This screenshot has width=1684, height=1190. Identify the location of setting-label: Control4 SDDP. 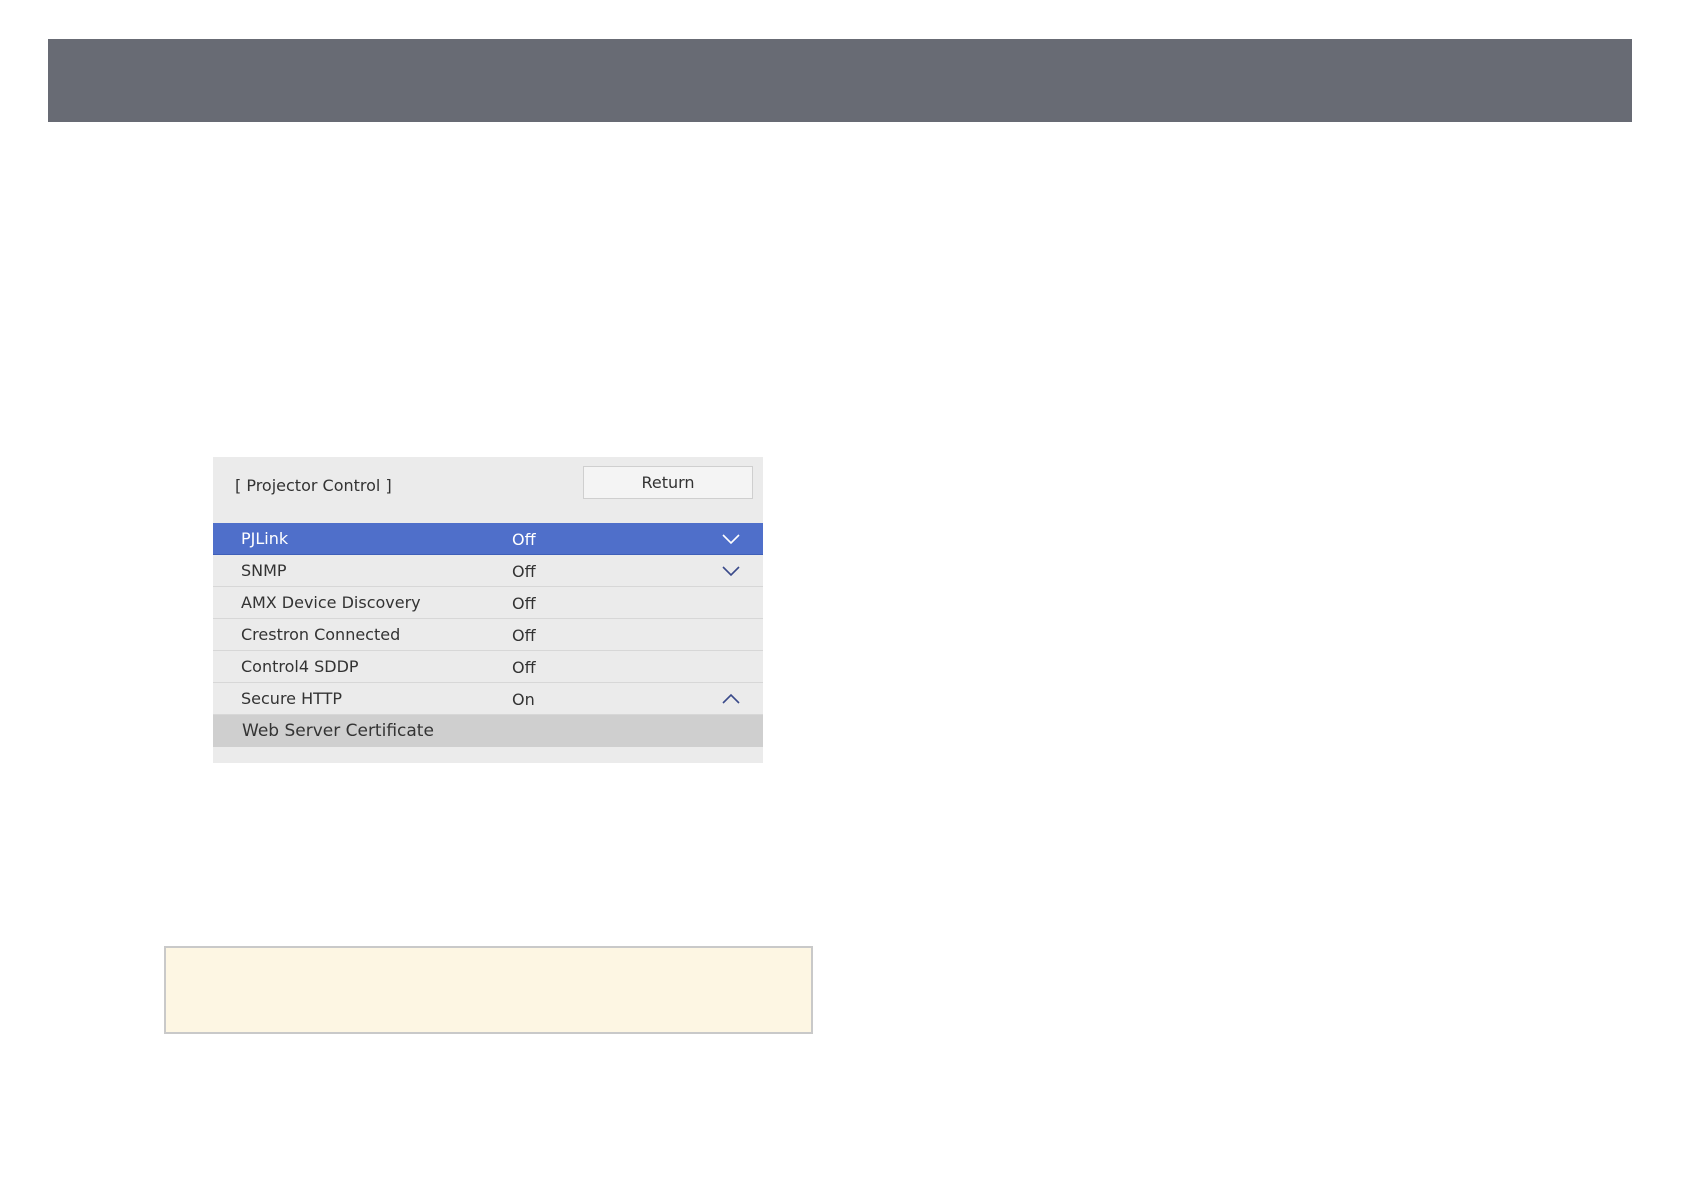
(300, 666).